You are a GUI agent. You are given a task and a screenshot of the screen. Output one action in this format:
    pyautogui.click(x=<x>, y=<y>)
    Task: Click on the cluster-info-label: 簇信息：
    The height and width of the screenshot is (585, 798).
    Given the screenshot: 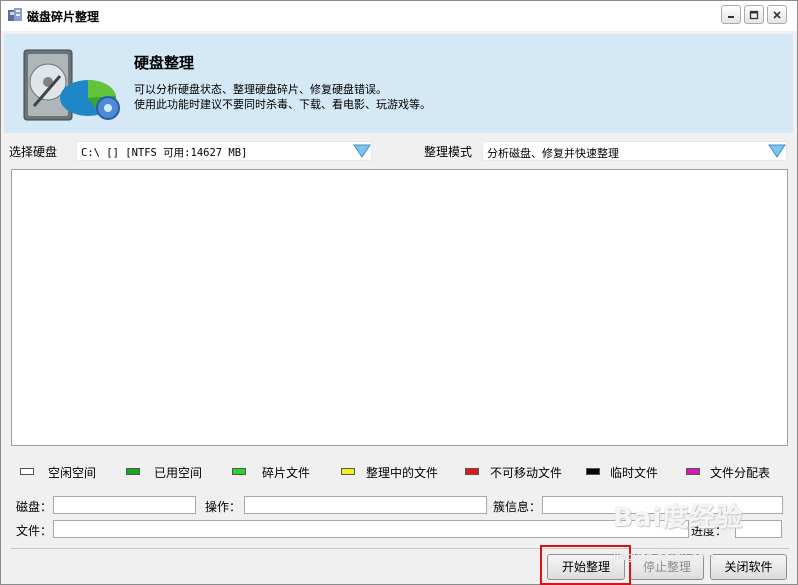 What is the action you would take?
    pyautogui.click(x=517, y=507)
    